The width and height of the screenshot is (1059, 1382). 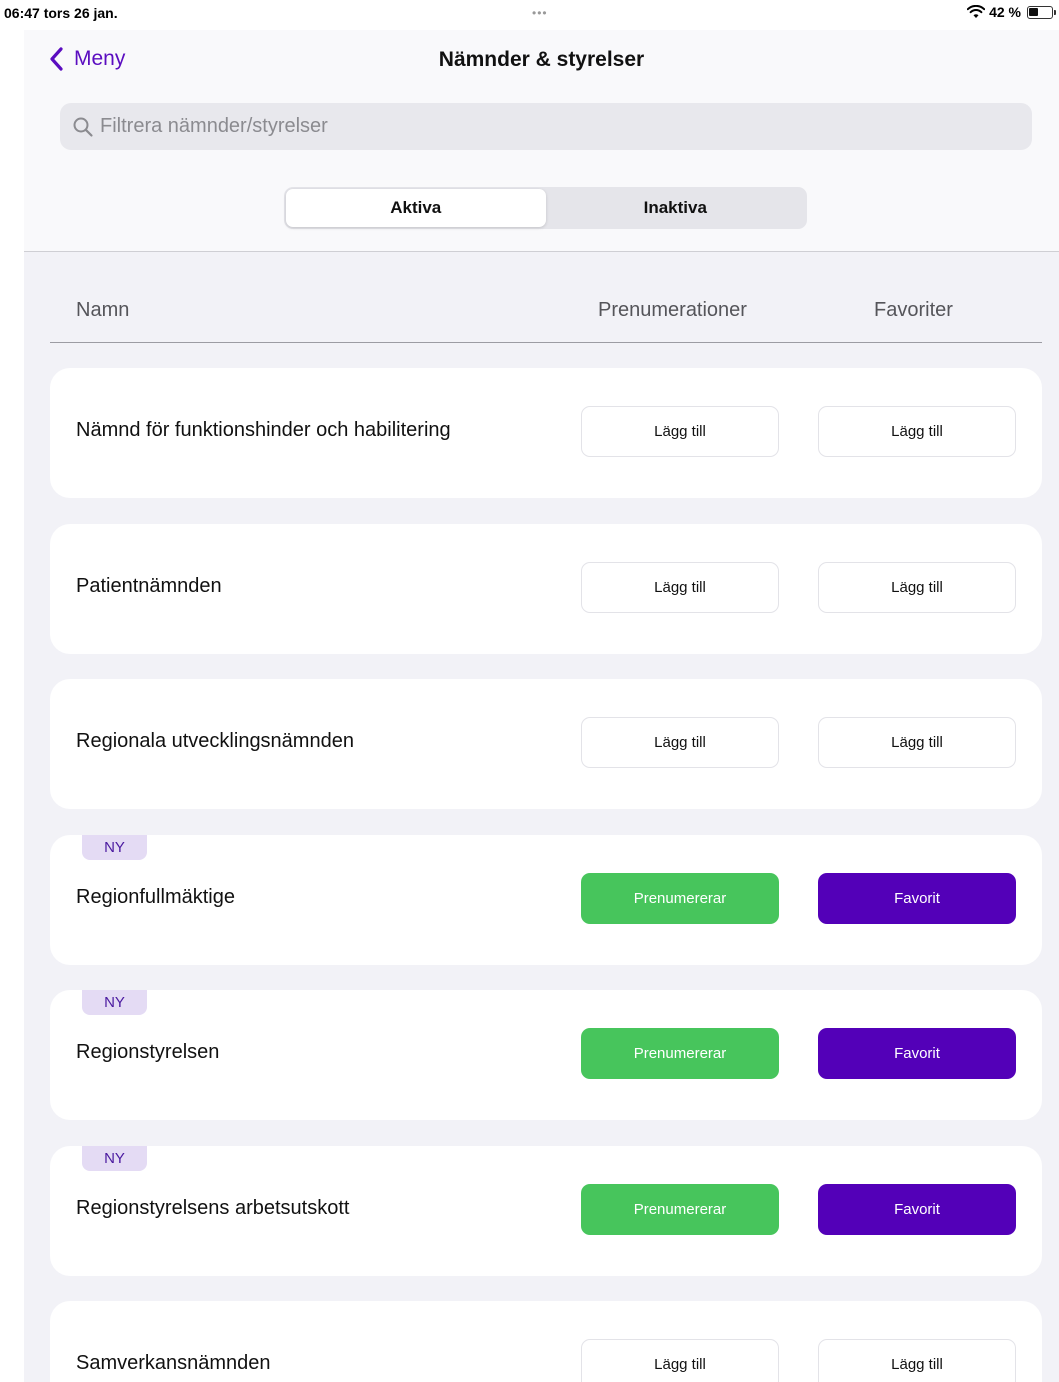 What do you see at coordinates (213, 1208) in the screenshot?
I see `committee-name: Regionstyrelsens arbetsutskott` at bounding box center [213, 1208].